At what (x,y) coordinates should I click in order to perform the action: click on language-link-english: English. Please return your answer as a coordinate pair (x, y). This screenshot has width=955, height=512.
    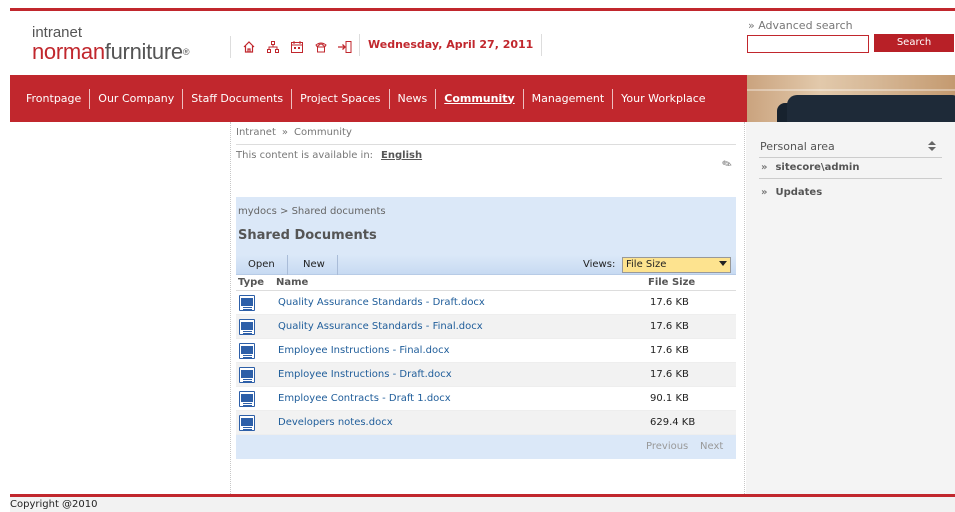
    Looking at the image, I should click on (401, 155).